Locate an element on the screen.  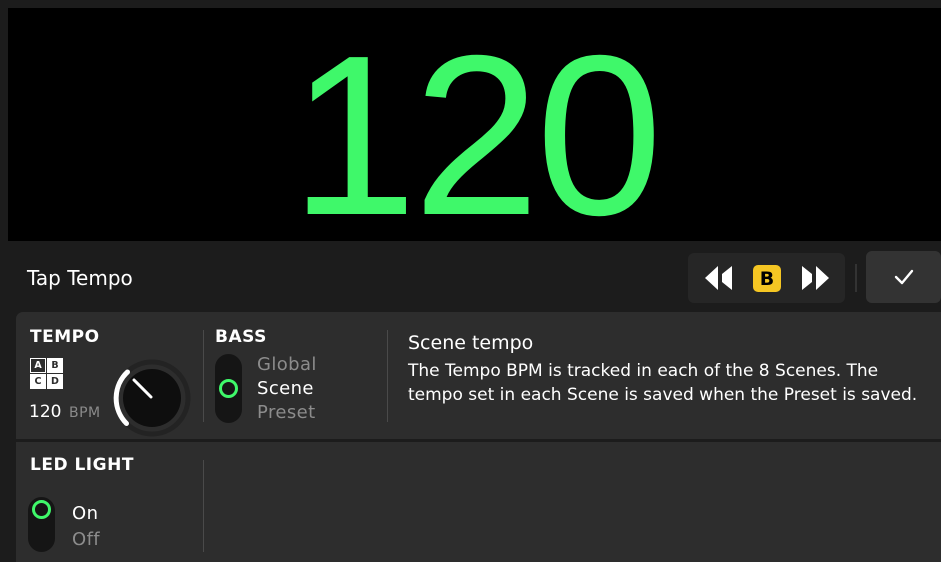
scene-c-cell: C is located at coordinates (38, 381).